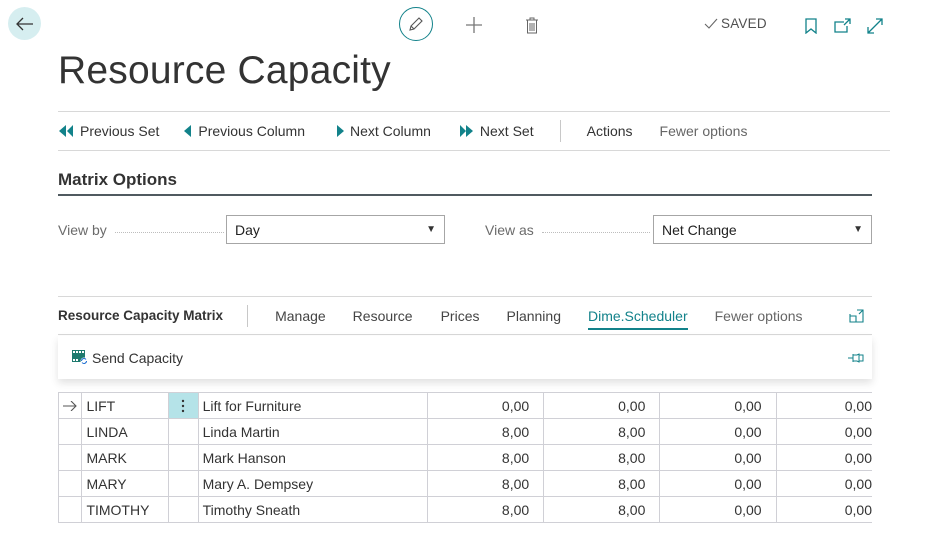 The height and width of the screenshot is (534, 948). What do you see at coordinates (313, 483) in the screenshot?
I see `resource-name-cell: Mary A. Dempsey` at bounding box center [313, 483].